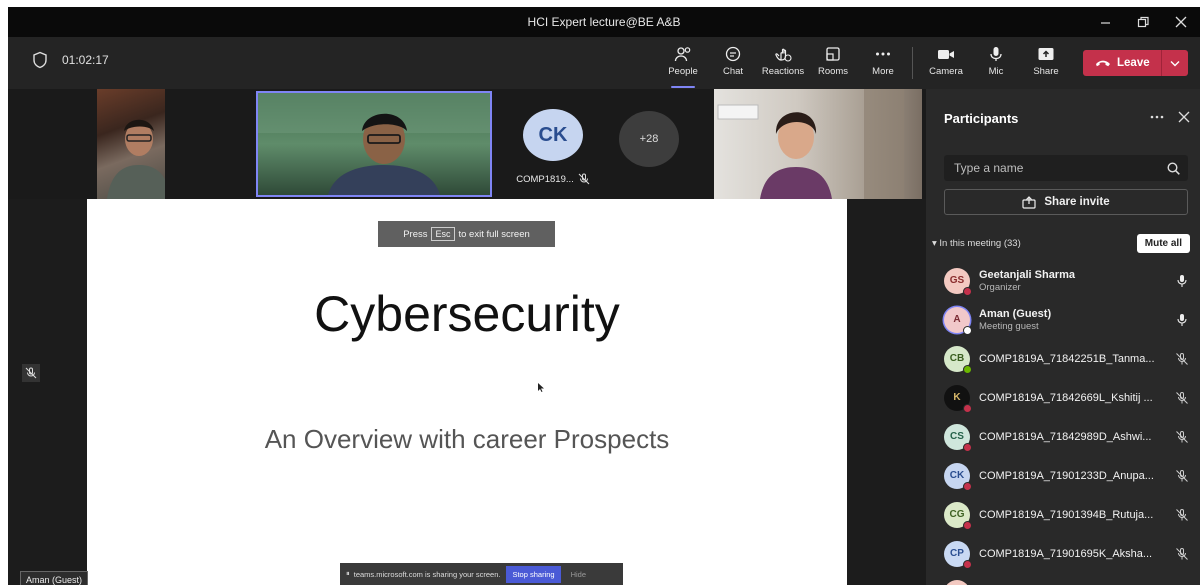  I want to click on participant-row: GS Geetanjali Sharma Organizer, so click(1068, 280).